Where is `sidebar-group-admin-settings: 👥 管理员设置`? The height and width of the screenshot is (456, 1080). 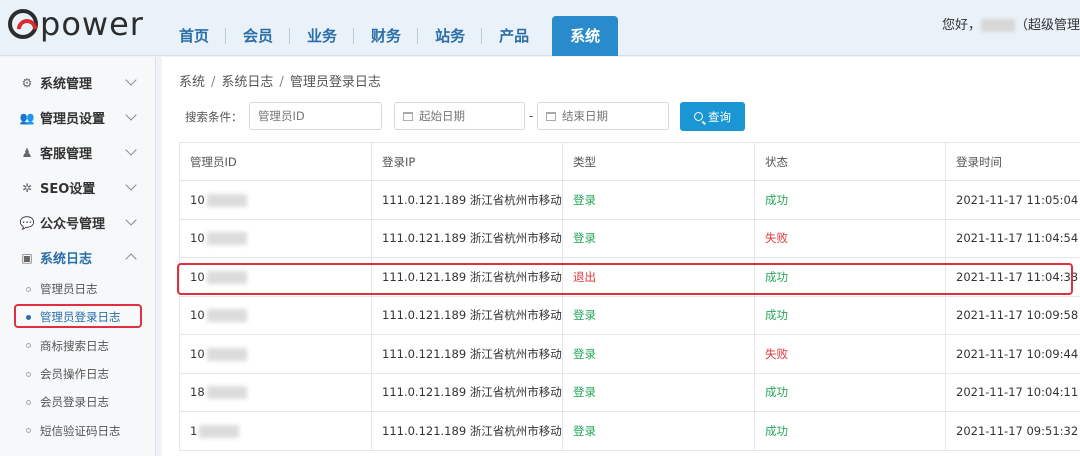
sidebar-group-admin-settings: 👥 管理员设置 is located at coordinates (77, 117).